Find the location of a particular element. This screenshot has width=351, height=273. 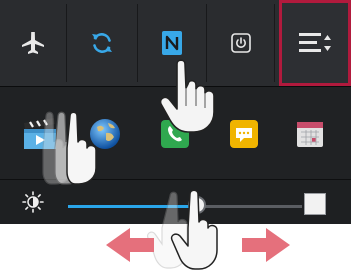

sync-icon is located at coordinates (102, 43).